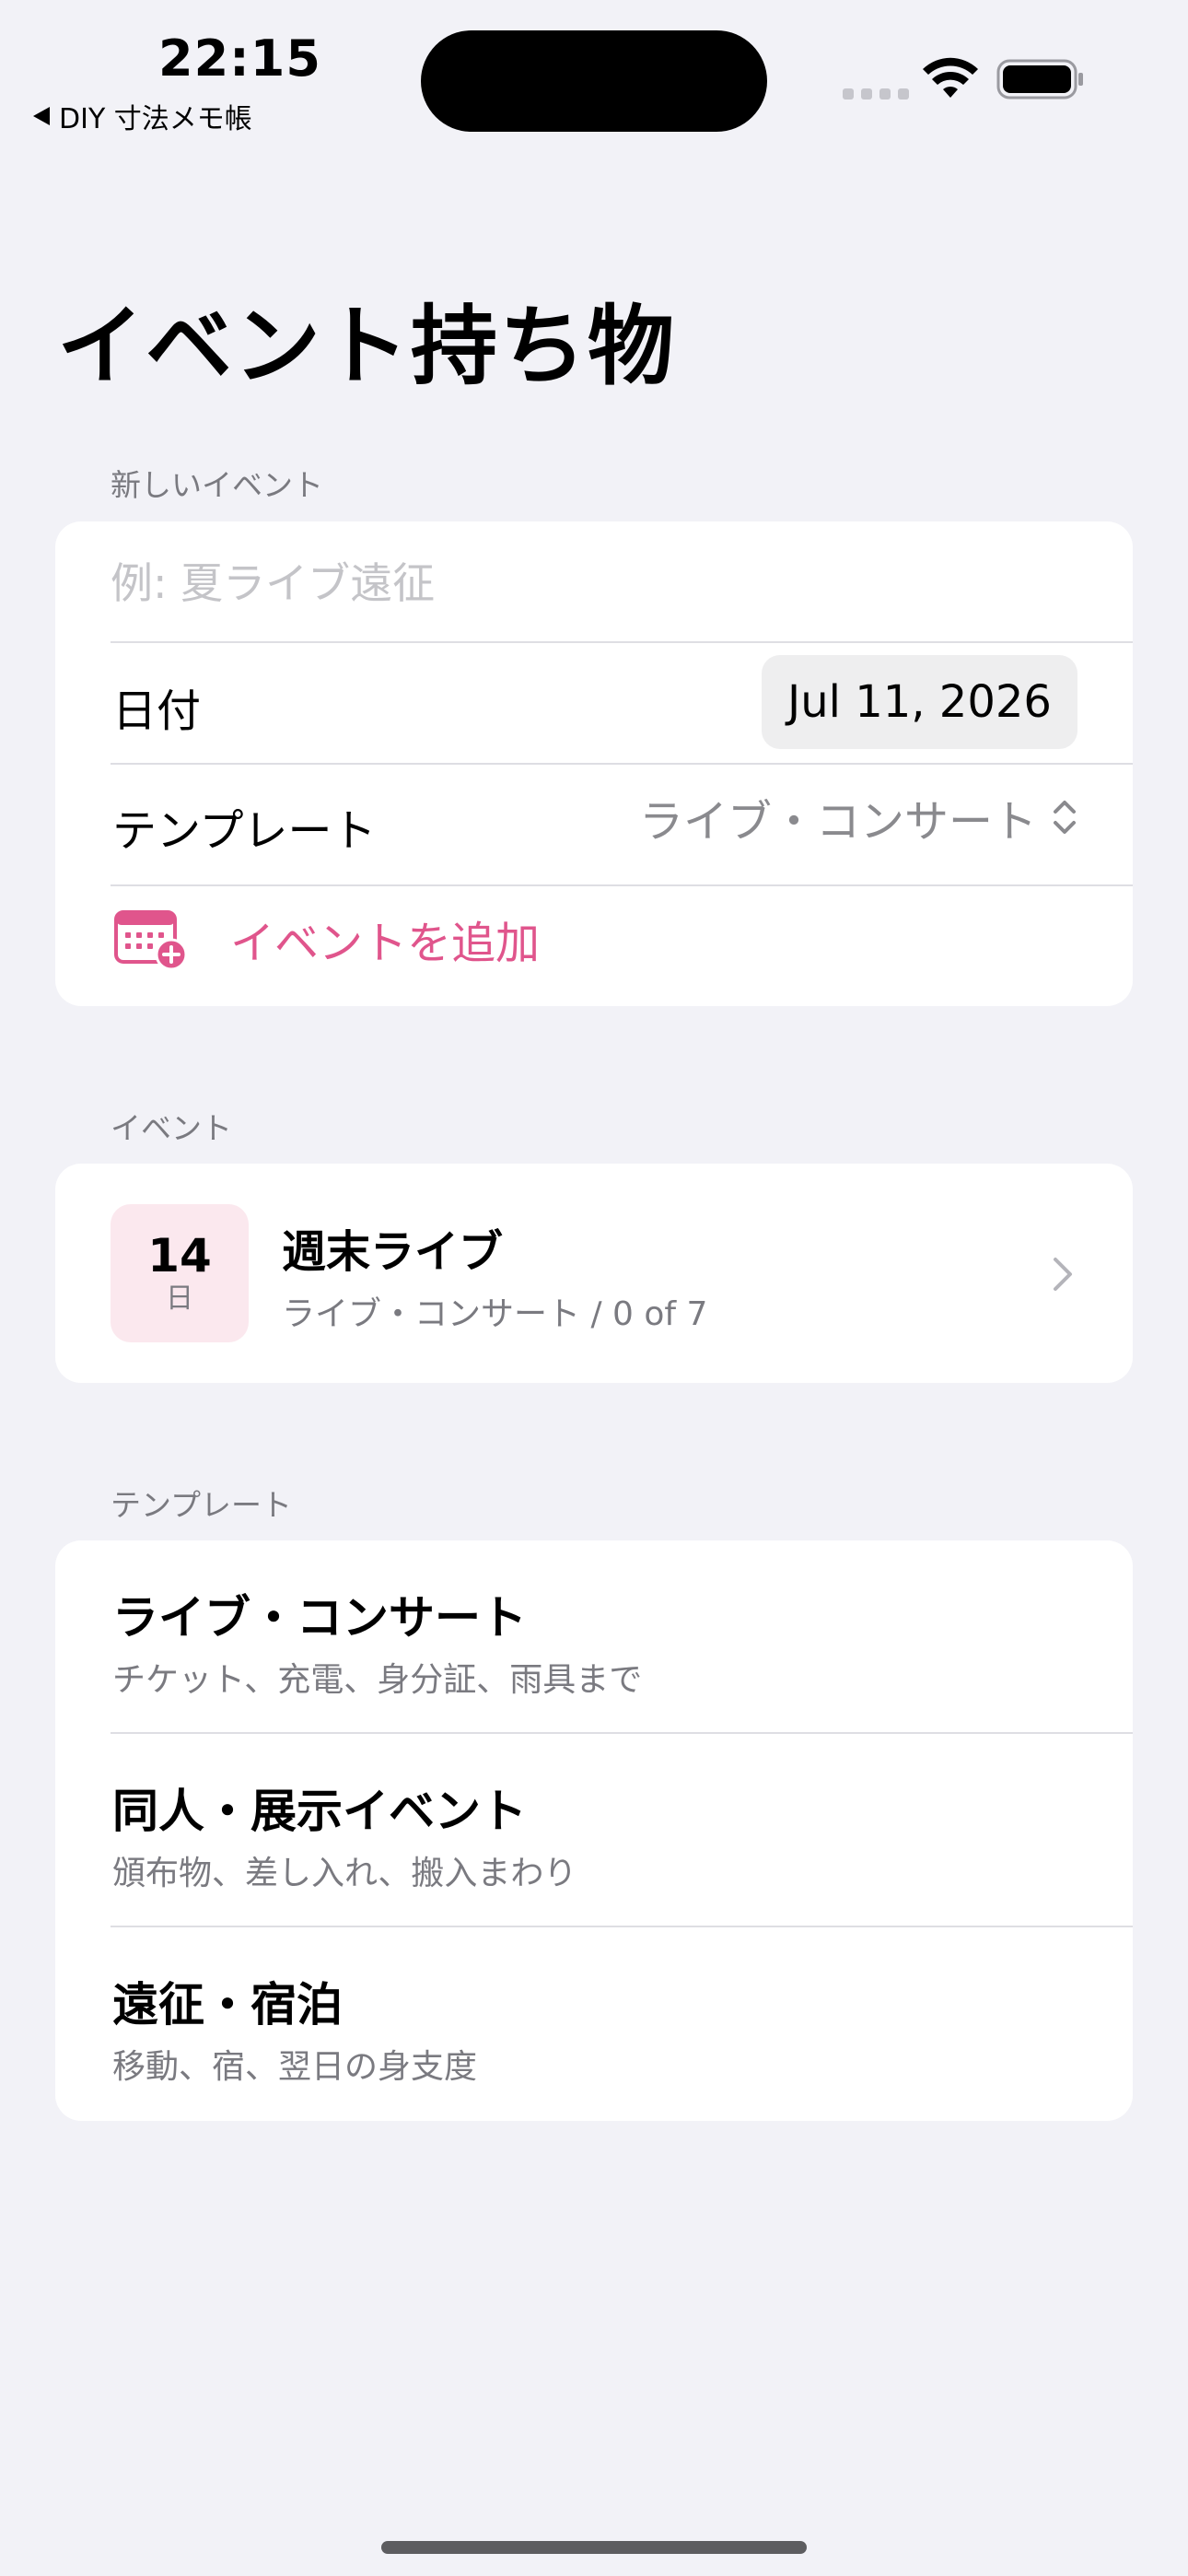 The width and height of the screenshot is (1188, 2576). I want to click on template-row: 同人・展示イベント 頒布物、差し入れ、搬入まわり, so click(594, 1830).